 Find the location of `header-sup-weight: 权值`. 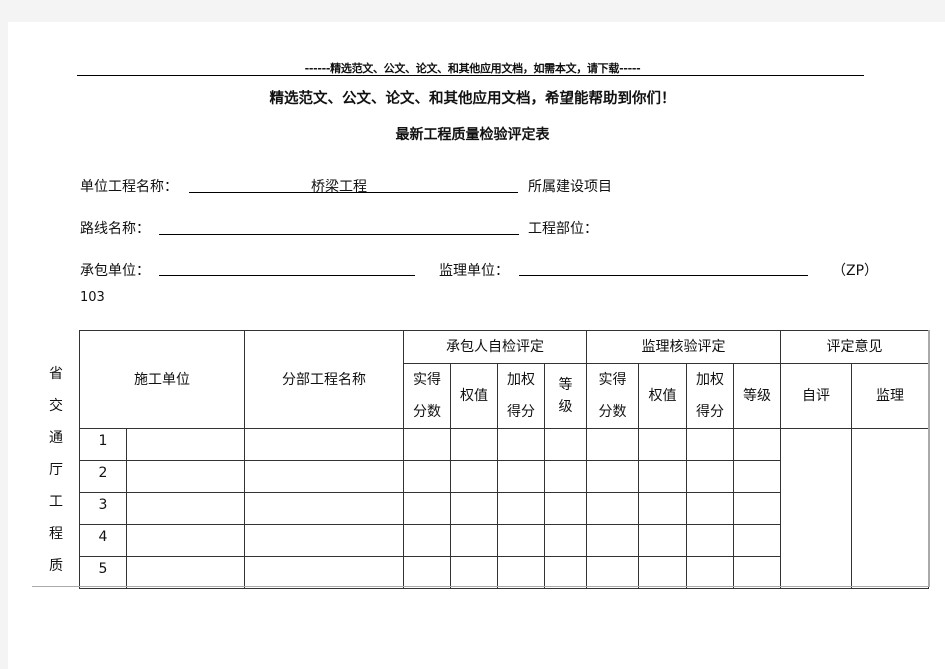

header-sup-weight: 权值 is located at coordinates (662, 396).